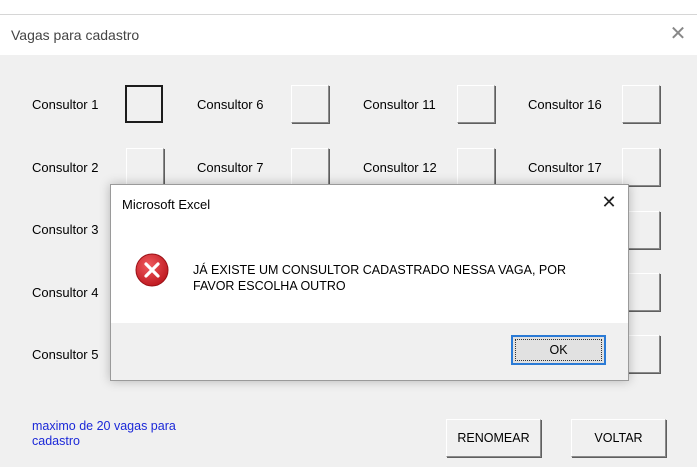 The image size is (697, 467). Describe the element at coordinates (65, 229) in the screenshot. I see `slot-label-3: Consultor 3` at that location.